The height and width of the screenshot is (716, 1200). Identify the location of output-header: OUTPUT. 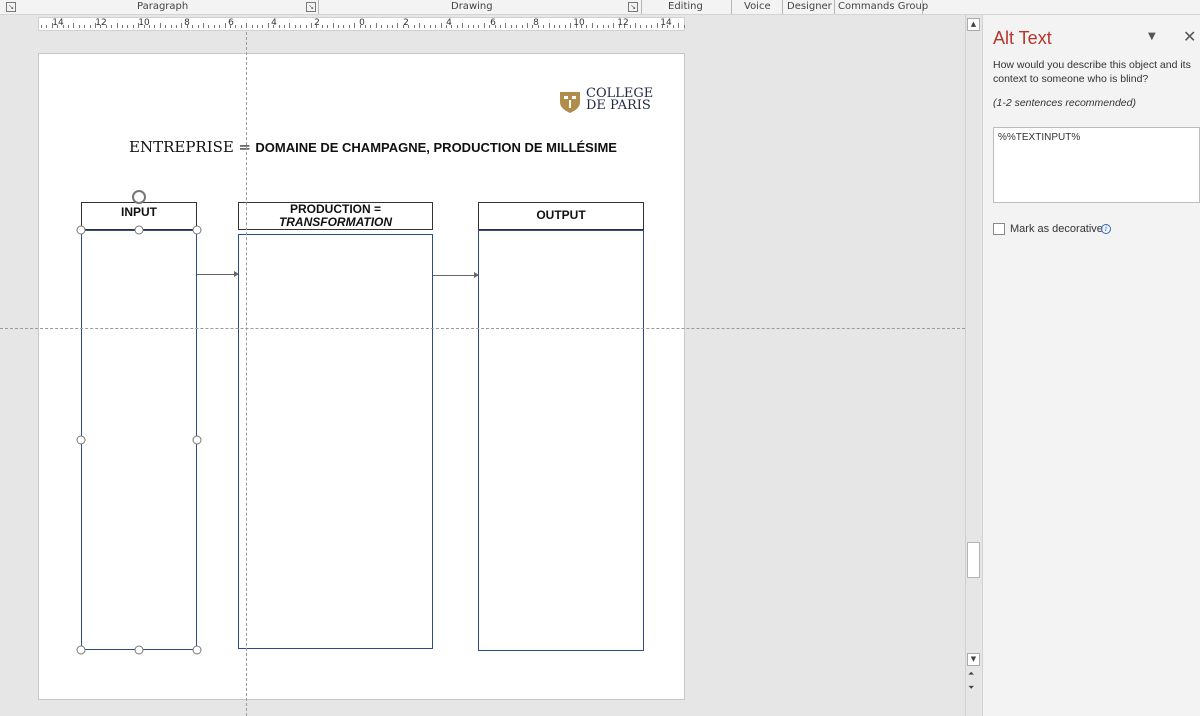
(561, 216).